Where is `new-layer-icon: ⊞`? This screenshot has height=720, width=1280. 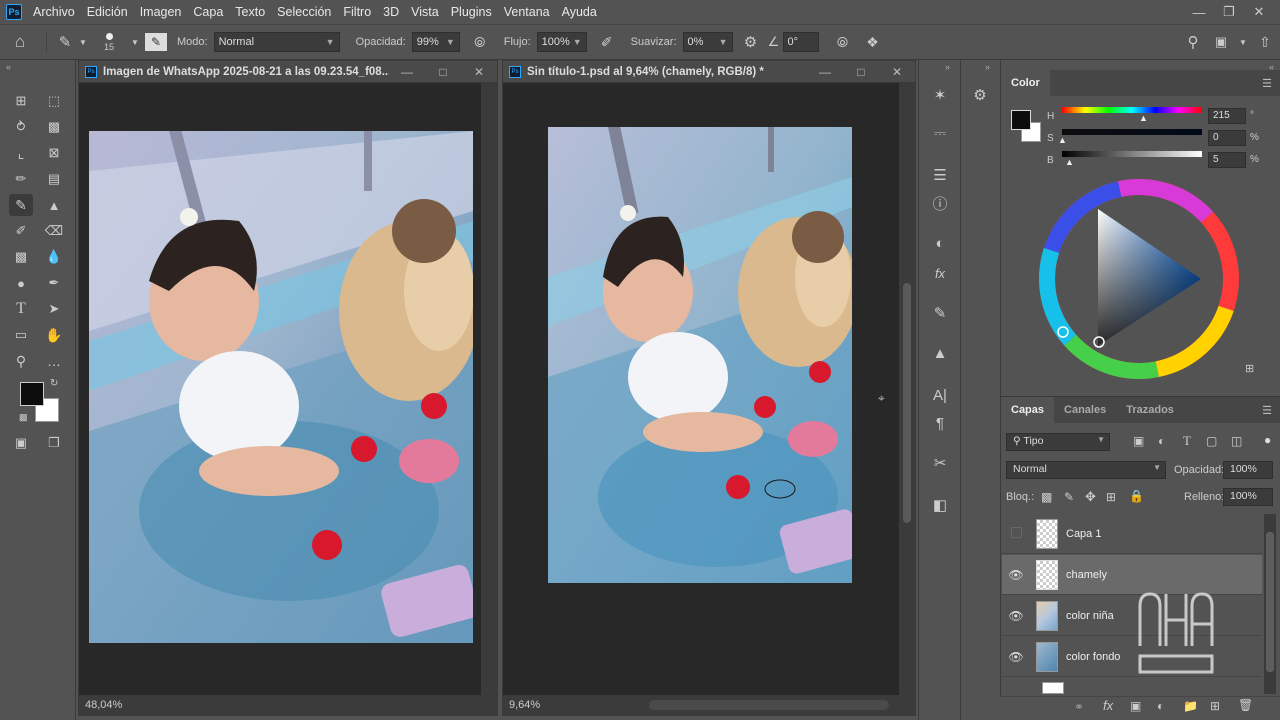
new-layer-icon: ⊞ is located at coordinates (1215, 706).